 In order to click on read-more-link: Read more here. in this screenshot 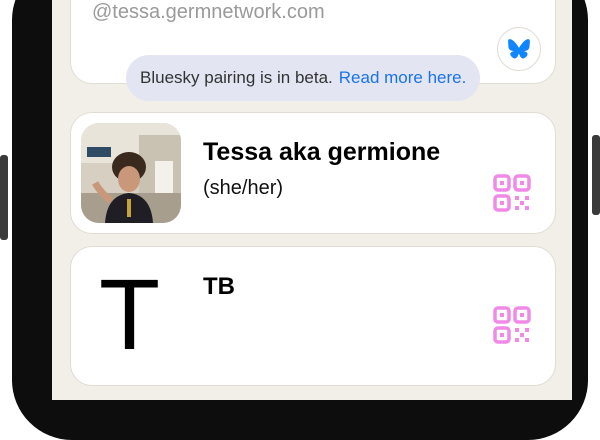, I will do `click(403, 78)`.